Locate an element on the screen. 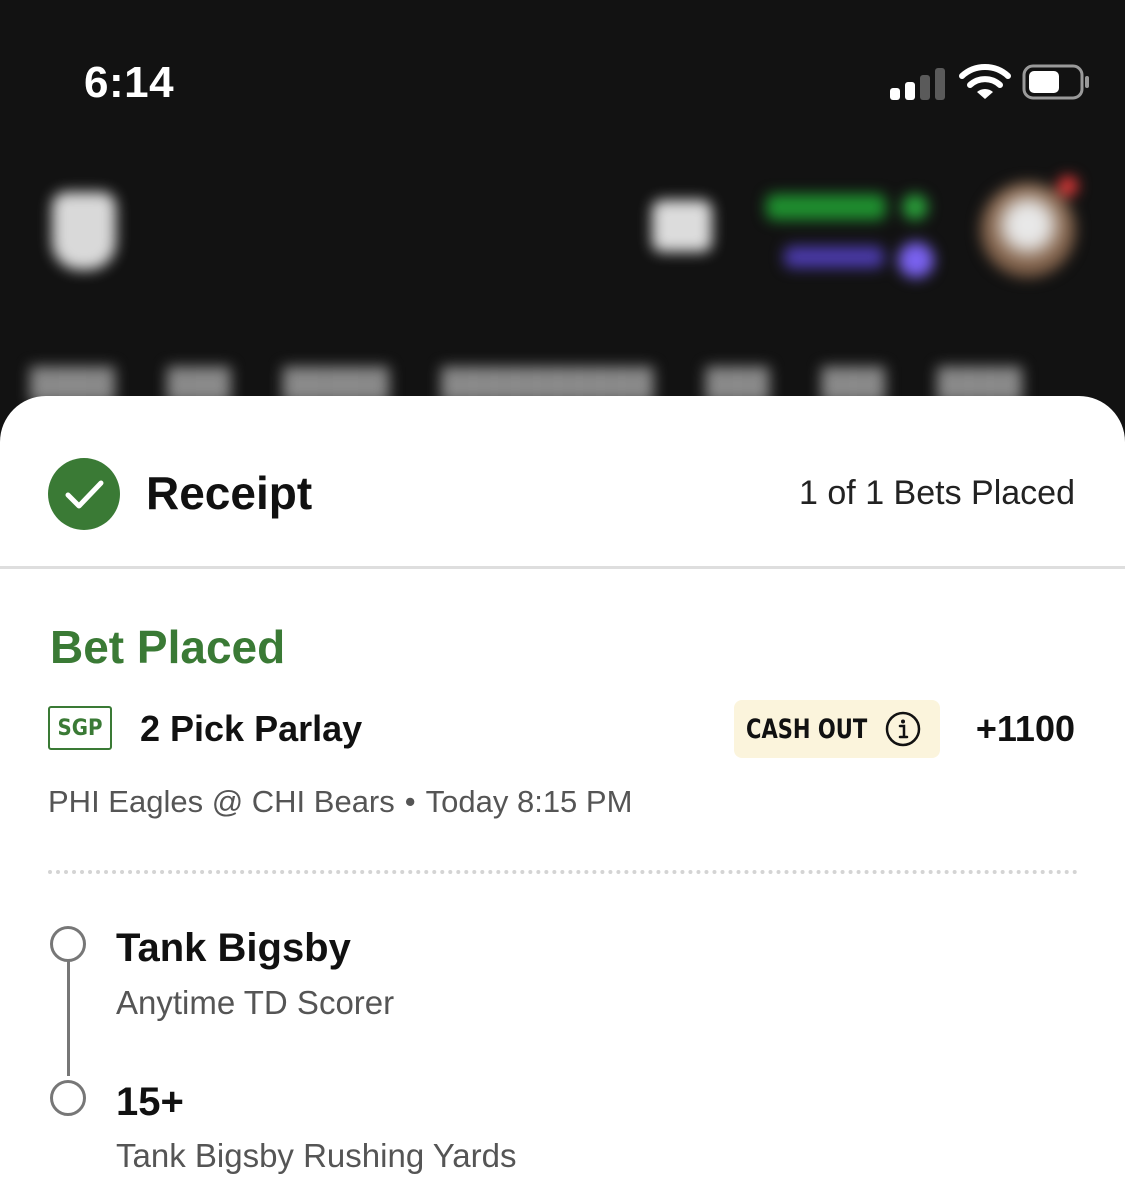 The height and width of the screenshot is (1179, 1125). crown-logo-icon is located at coordinates (84, 231).